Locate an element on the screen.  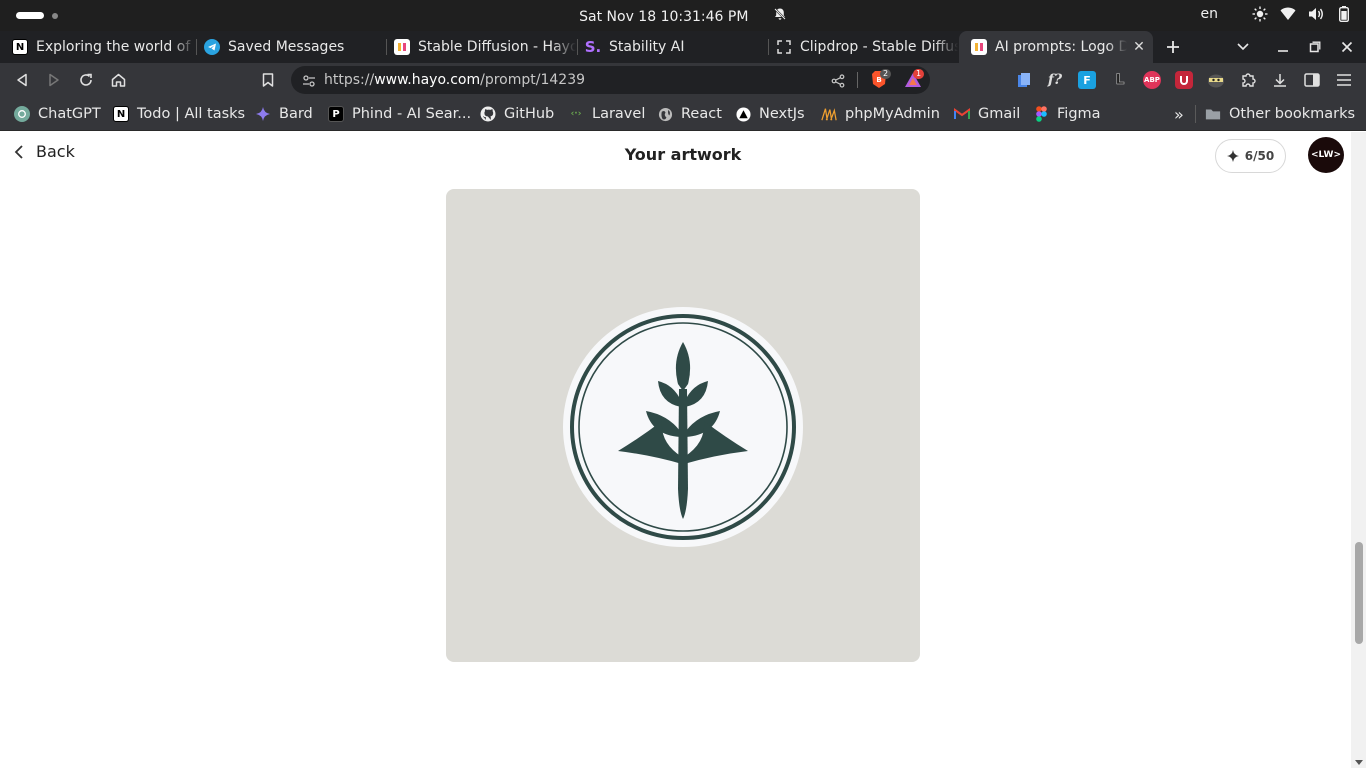
download-icon is located at coordinates (1280, 80).